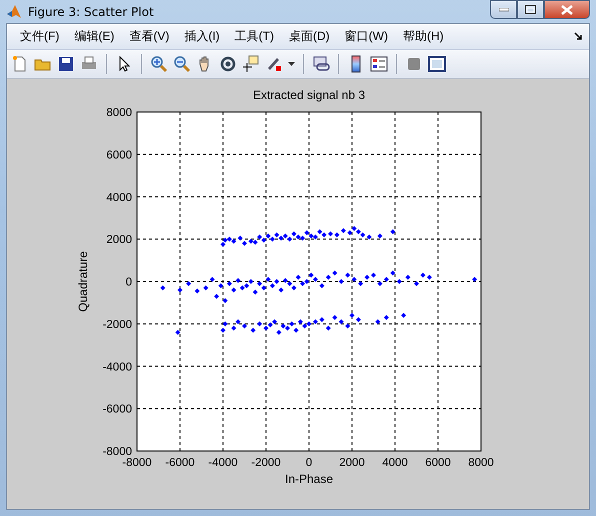 The width and height of the screenshot is (596, 516). Describe the element at coordinates (180, 463) in the screenshot. I see `x-tick-label: -6000` at that location.